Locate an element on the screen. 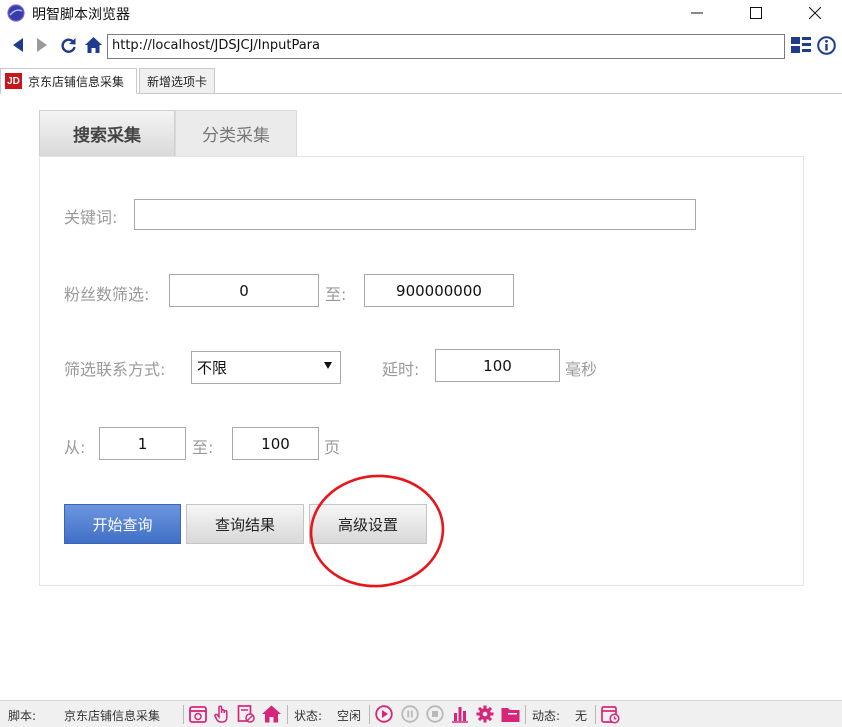 The width and height of the screenshot is (842, 727). bar-chart-icon is located at coordinates (460, 715).